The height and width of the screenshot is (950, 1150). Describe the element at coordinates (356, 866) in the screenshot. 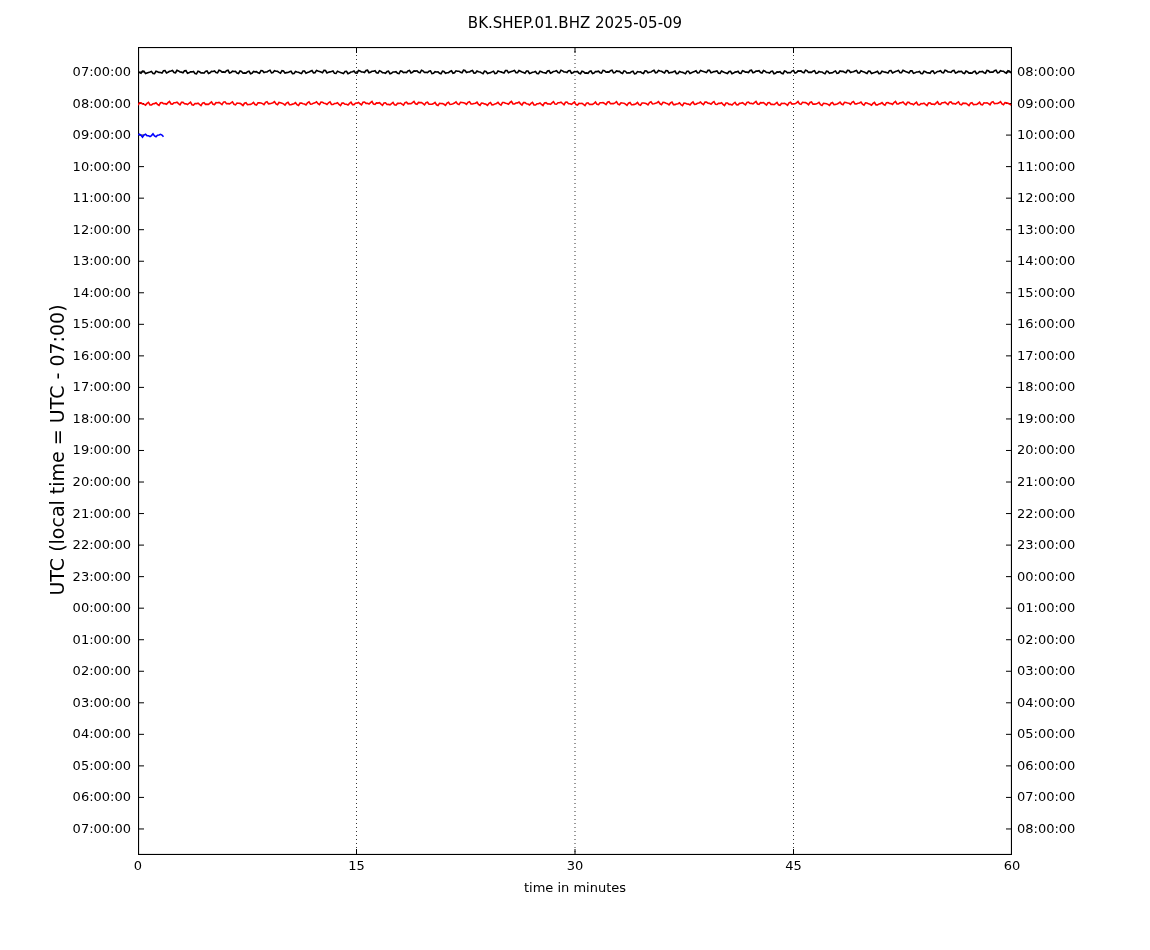

I see `tick-label: 15` at that location.